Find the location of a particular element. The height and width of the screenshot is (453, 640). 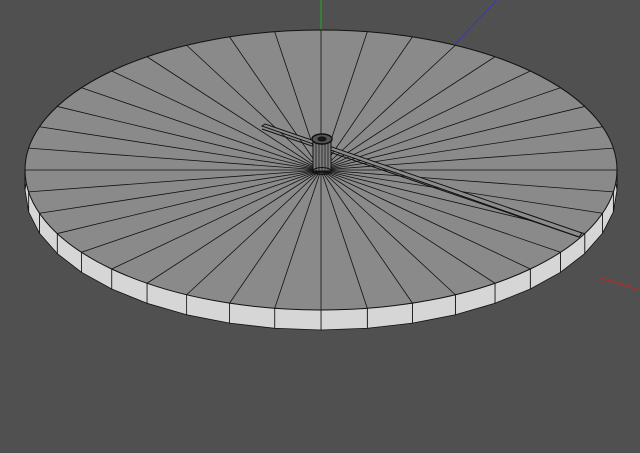

hub-cylinder is located at coordinates (322, 154).